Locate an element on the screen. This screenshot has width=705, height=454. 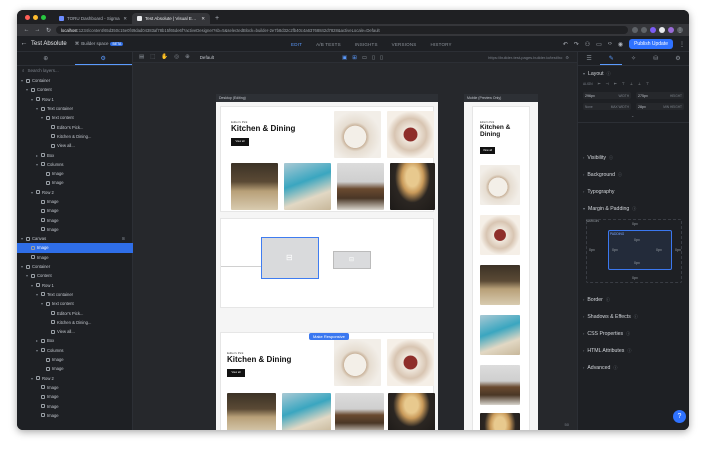
chevron-right-icon: ▸ is located at coordinates (37, 155).